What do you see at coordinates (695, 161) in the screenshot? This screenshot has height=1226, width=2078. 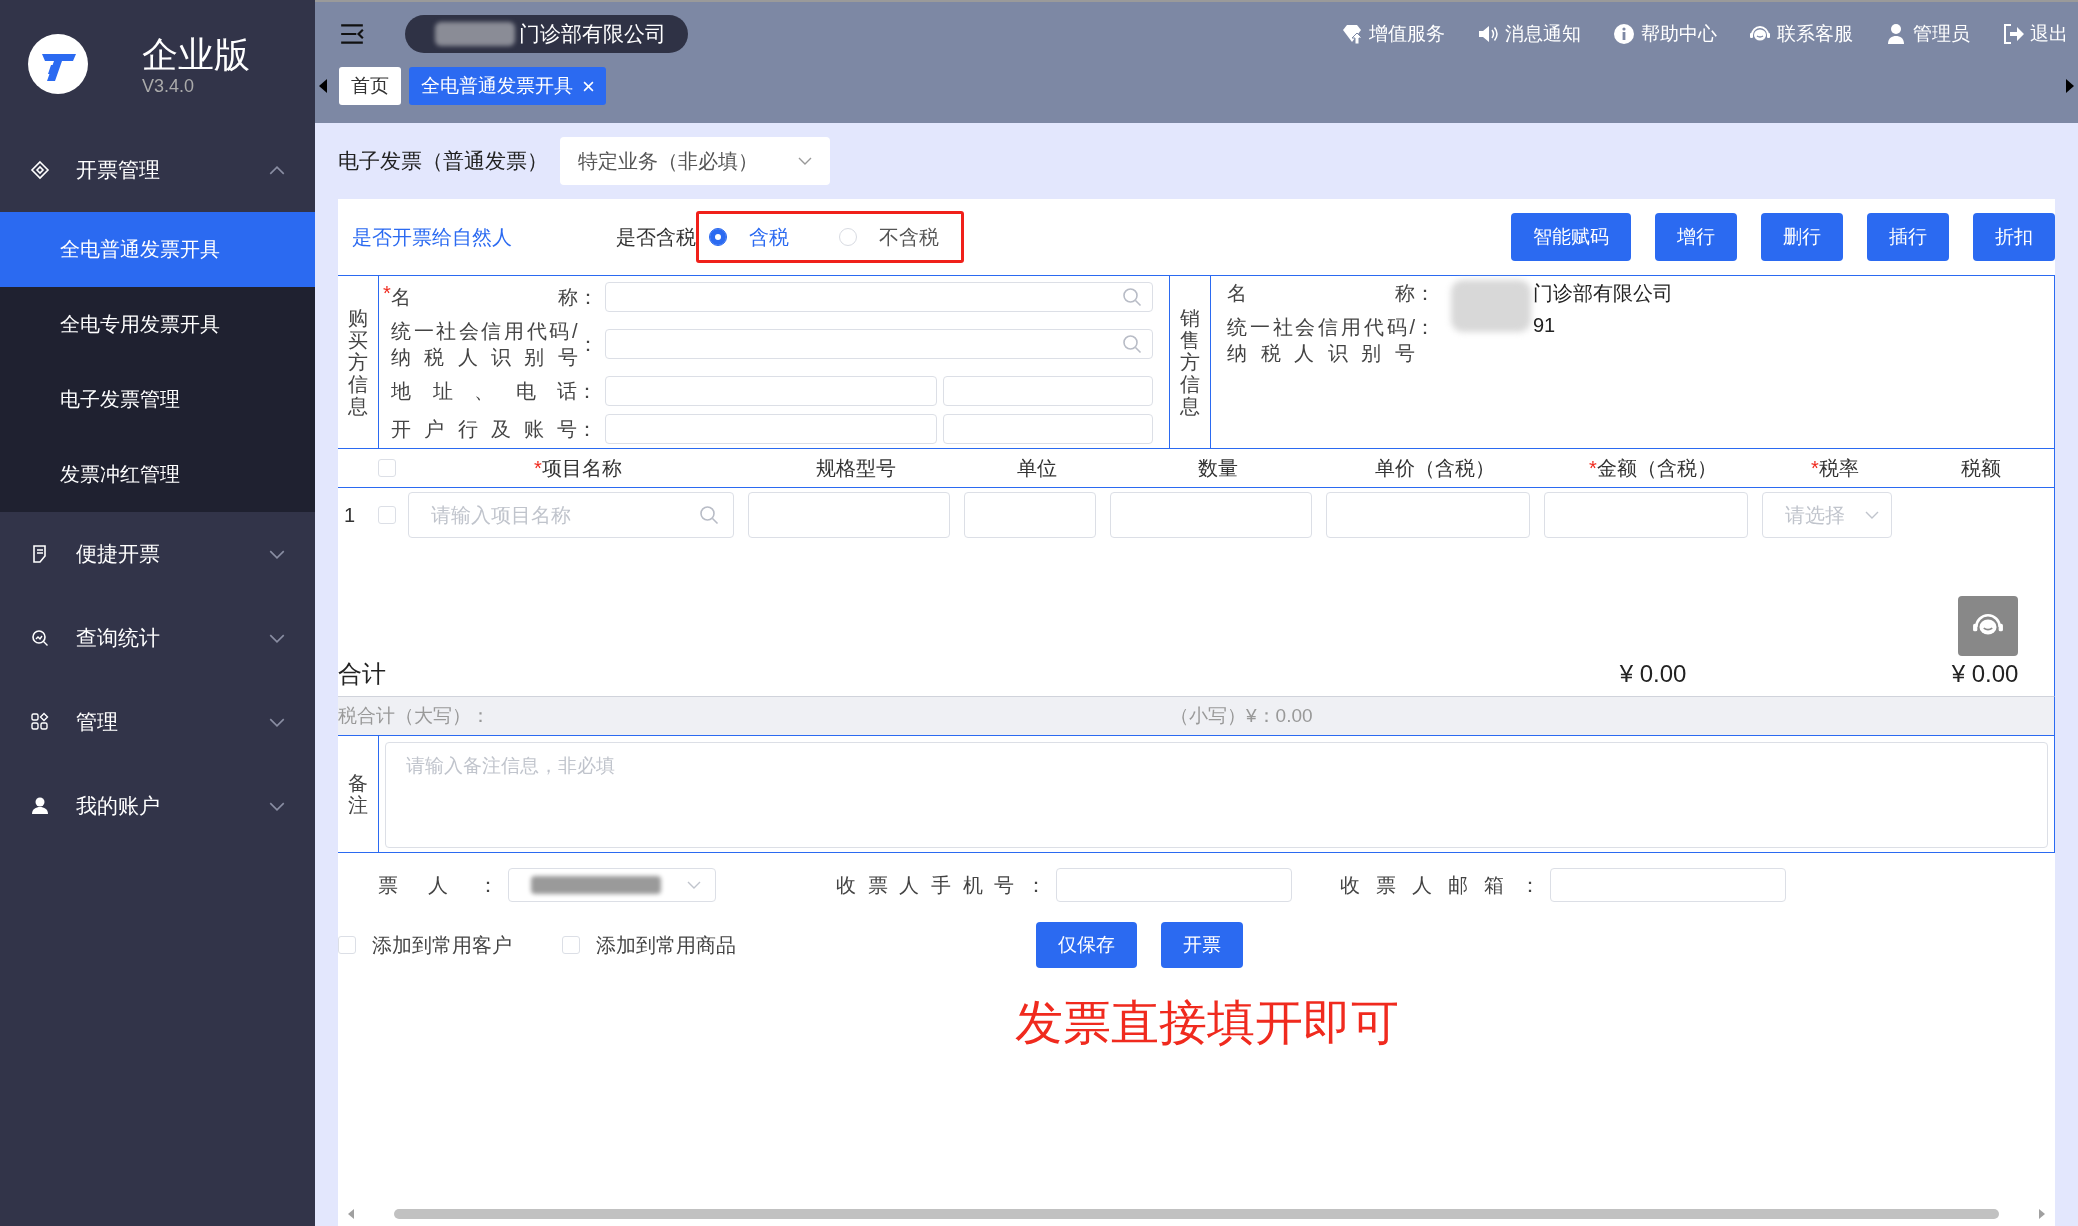 I see `special-business-select: 特定业务（非必填）` at bounding box center [695, 161].